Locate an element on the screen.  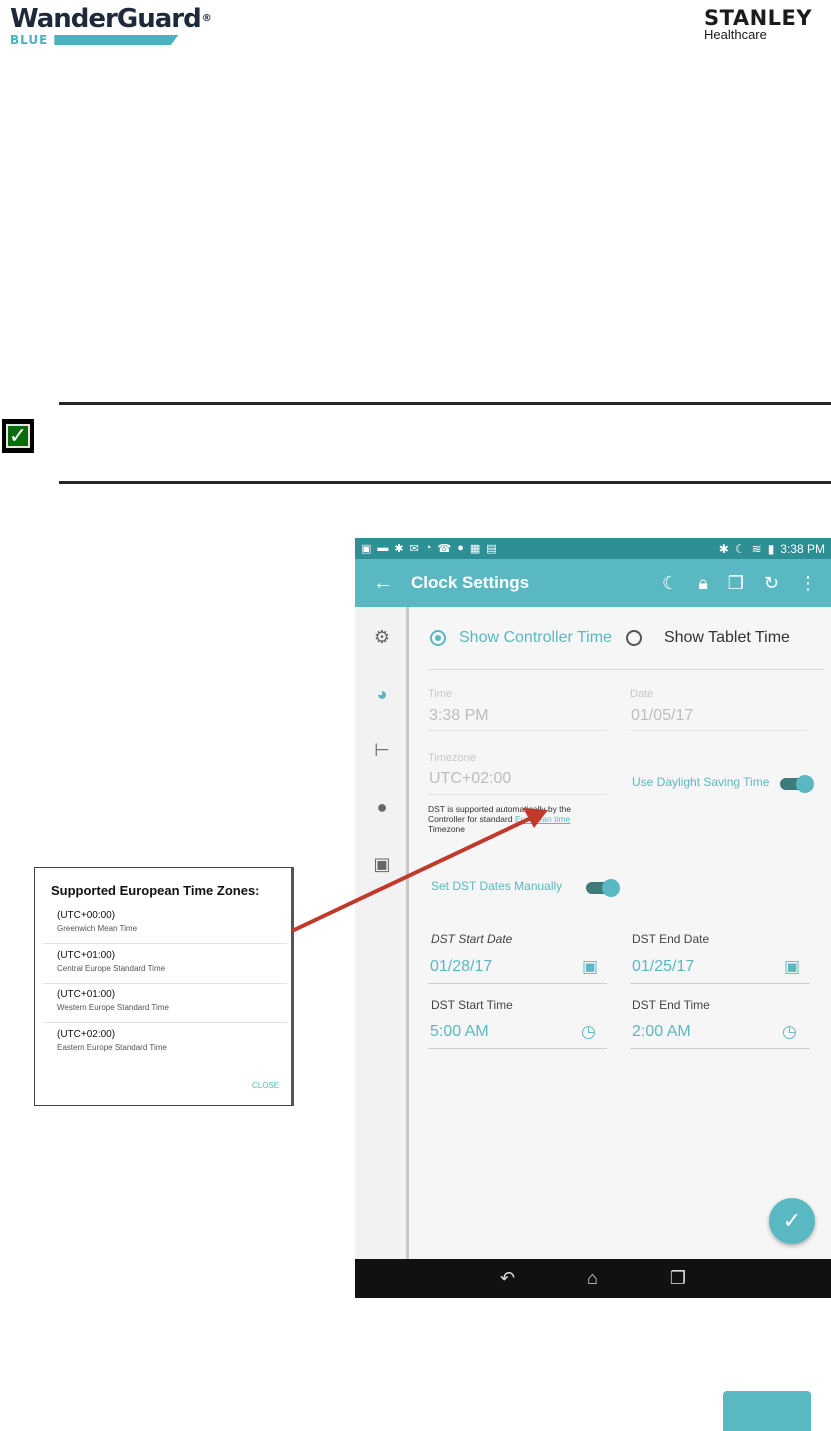
note-top-rule is located at coordinates (445, 403).